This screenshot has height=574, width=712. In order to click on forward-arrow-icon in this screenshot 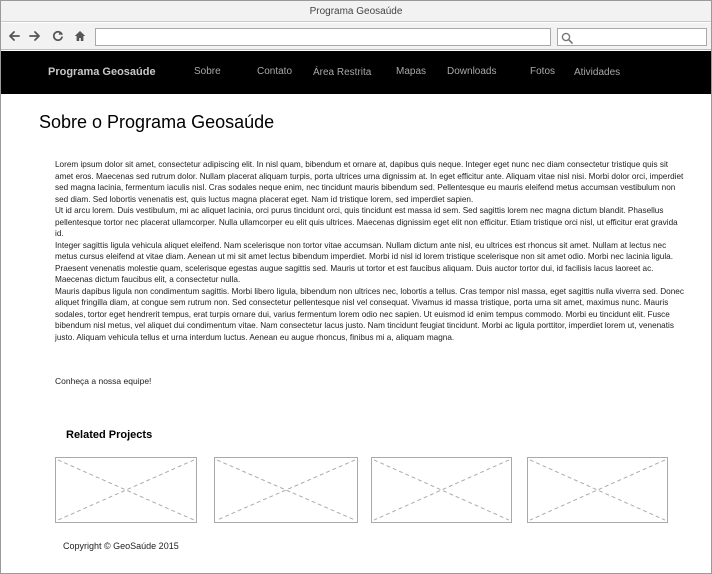, I will do `click(35, 36)`.